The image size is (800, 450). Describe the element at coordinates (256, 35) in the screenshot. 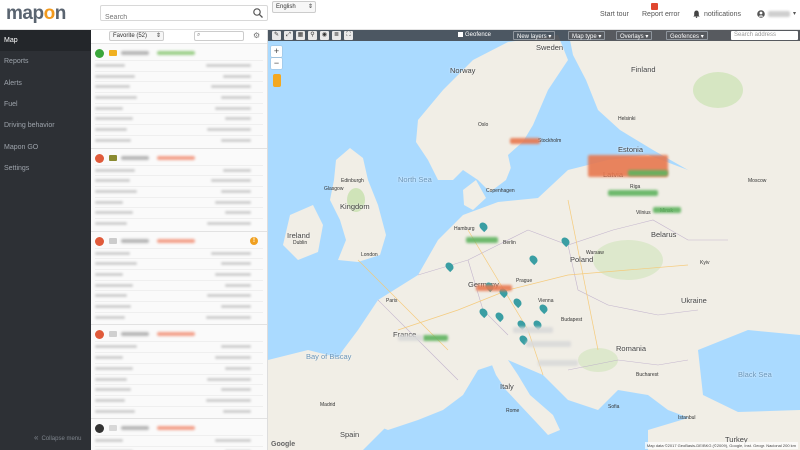

I see `gear-icon: ⚙` at that location.